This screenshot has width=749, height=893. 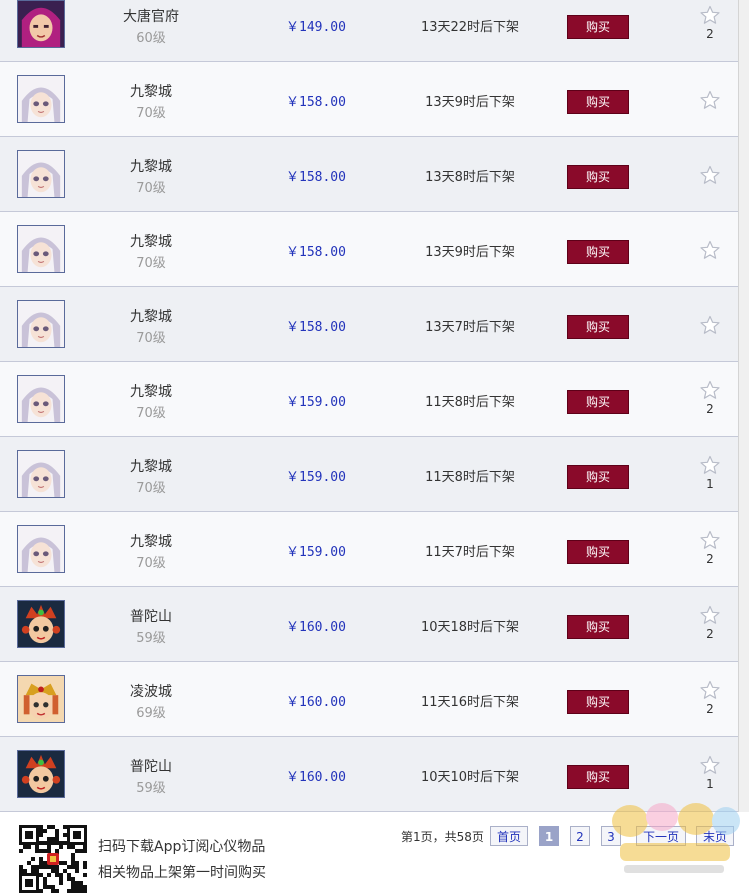 What do you see at coordinates (470, 777) in the screenshot?
I see `remaining-time: 10天10时后下架` at bounding box center [470, 777].